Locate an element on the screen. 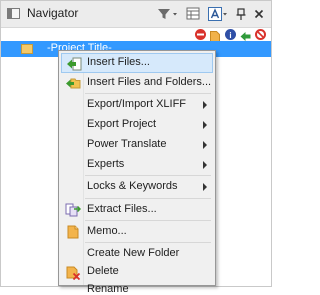 The height and width of the screenshot is (295, 320). navigator-titlebar: Navigator is located at coordinates (136, 14).